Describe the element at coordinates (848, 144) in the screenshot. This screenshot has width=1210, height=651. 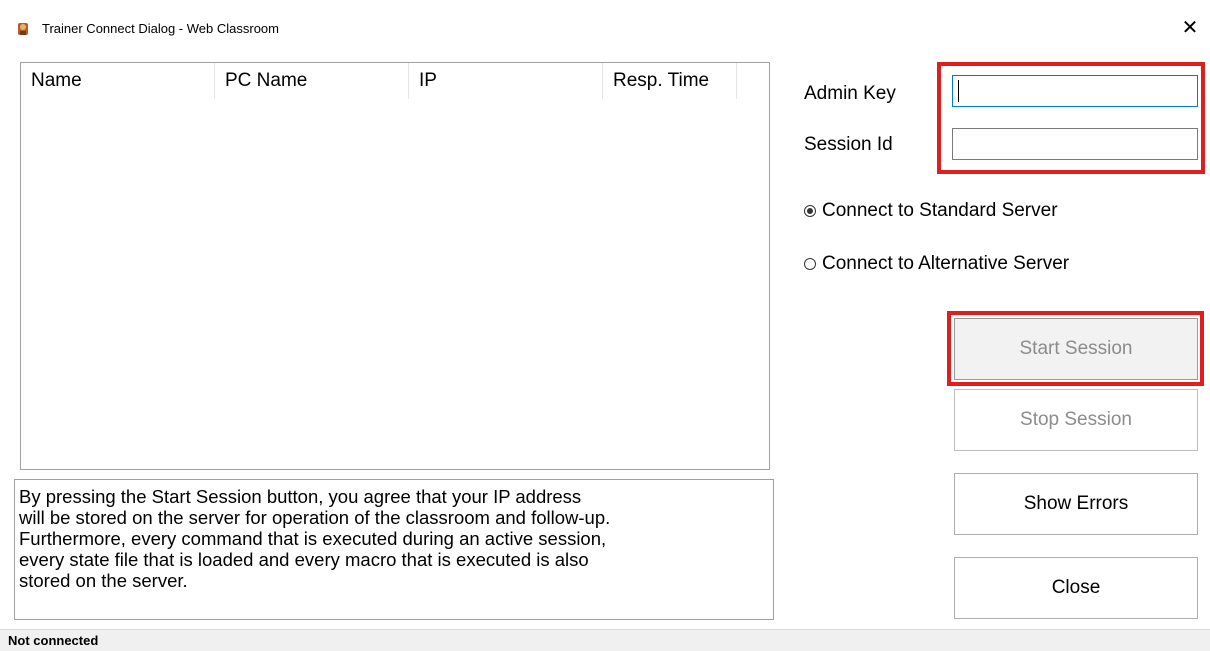
I see `session-id-label: Session Id` at that location.